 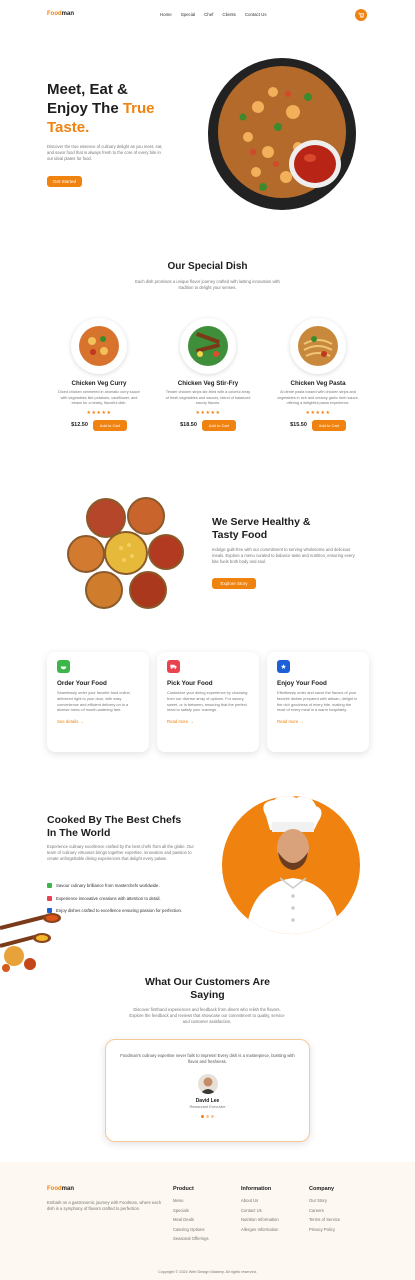 I want to click on footer-link-seasonal: Seasonal Offerings, so click(x=191, y=1239).